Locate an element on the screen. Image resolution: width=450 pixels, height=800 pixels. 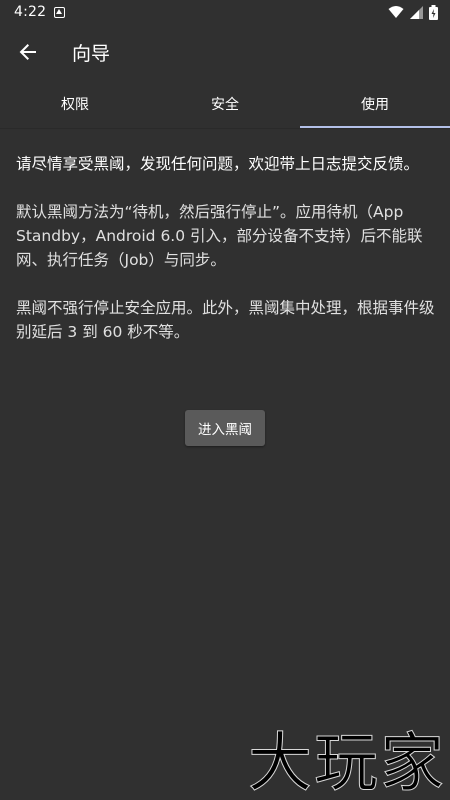
intro-text: 请尽情享受黑阈，发现任何问题，欢迎带上日志提交反馈。 is located at coordinates (218, 164).